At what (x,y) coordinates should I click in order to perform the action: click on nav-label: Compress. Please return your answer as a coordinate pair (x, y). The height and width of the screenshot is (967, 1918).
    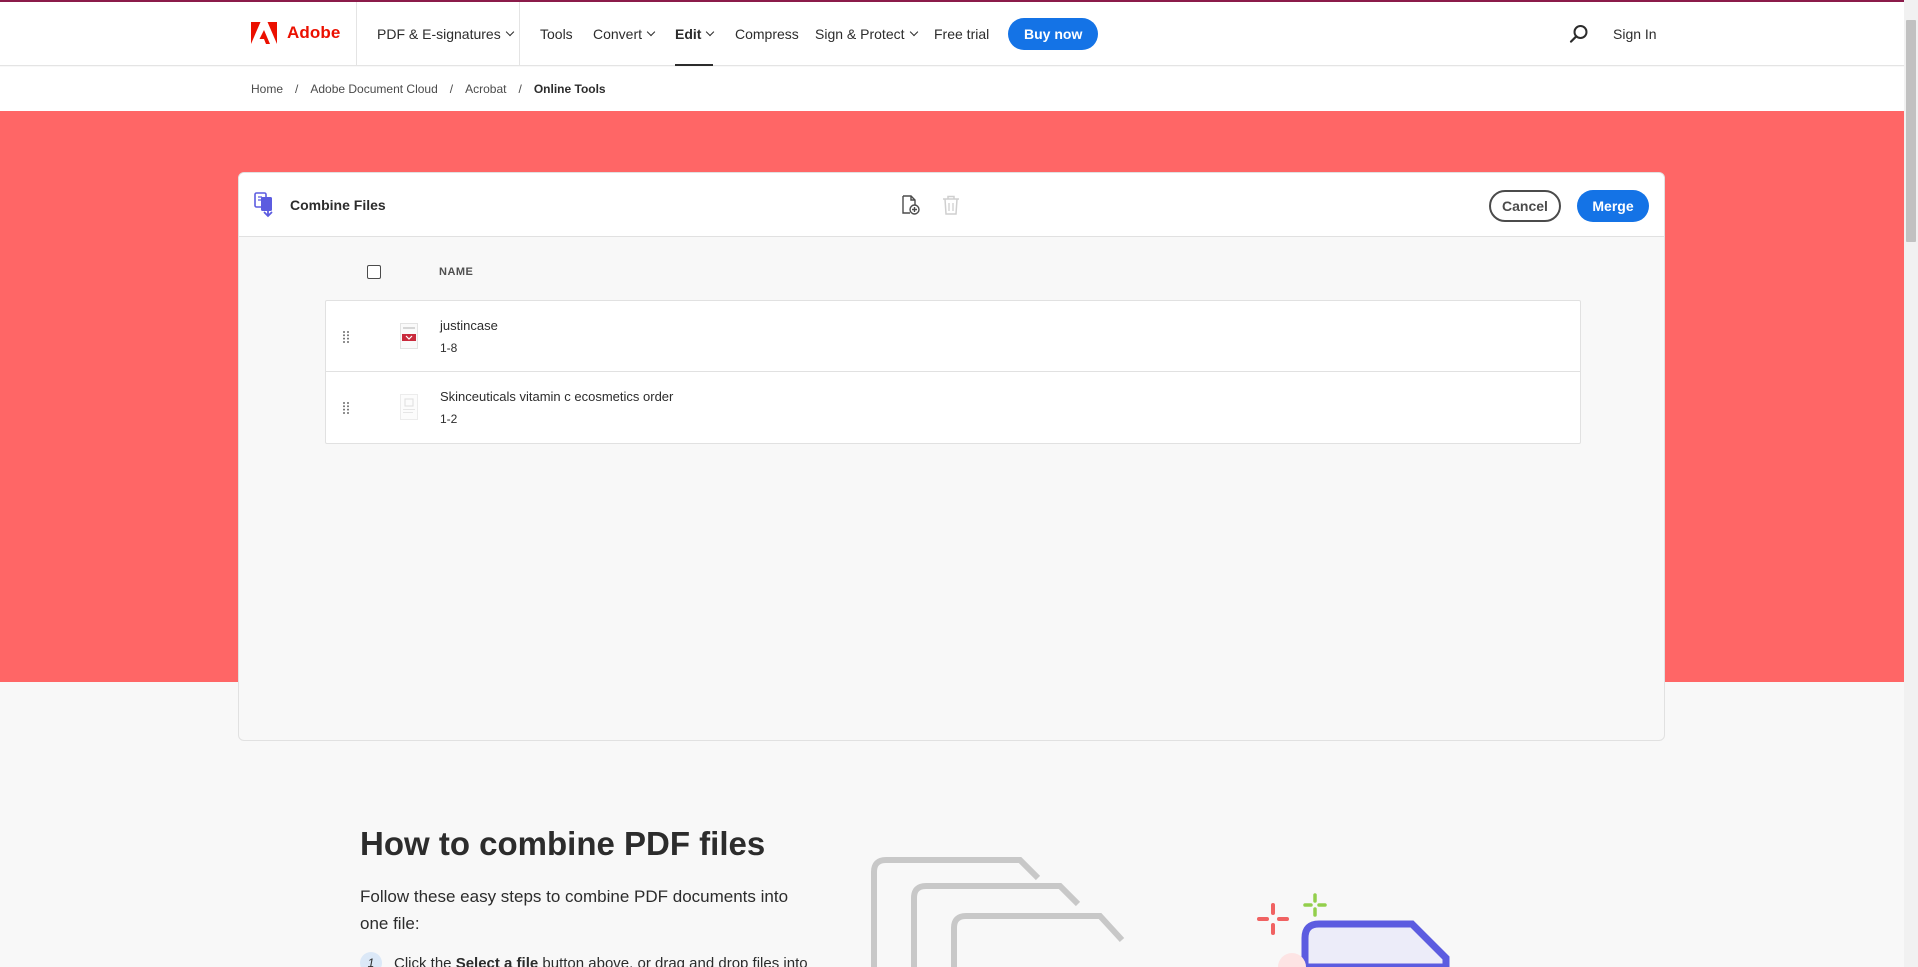
    Looking at the image, I should click on (767, 34).